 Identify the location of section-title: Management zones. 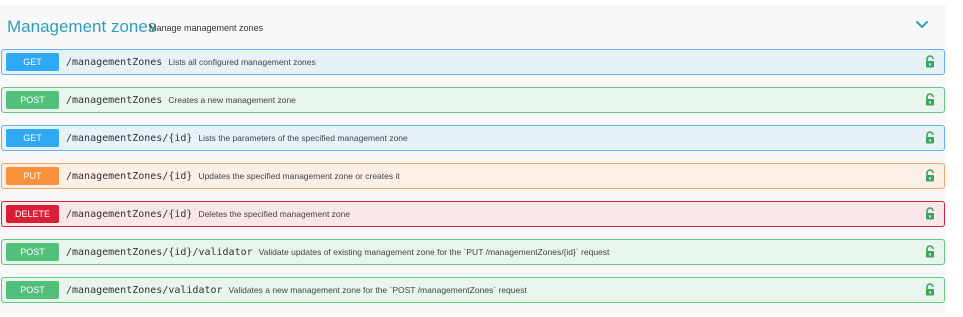
(81, 27).